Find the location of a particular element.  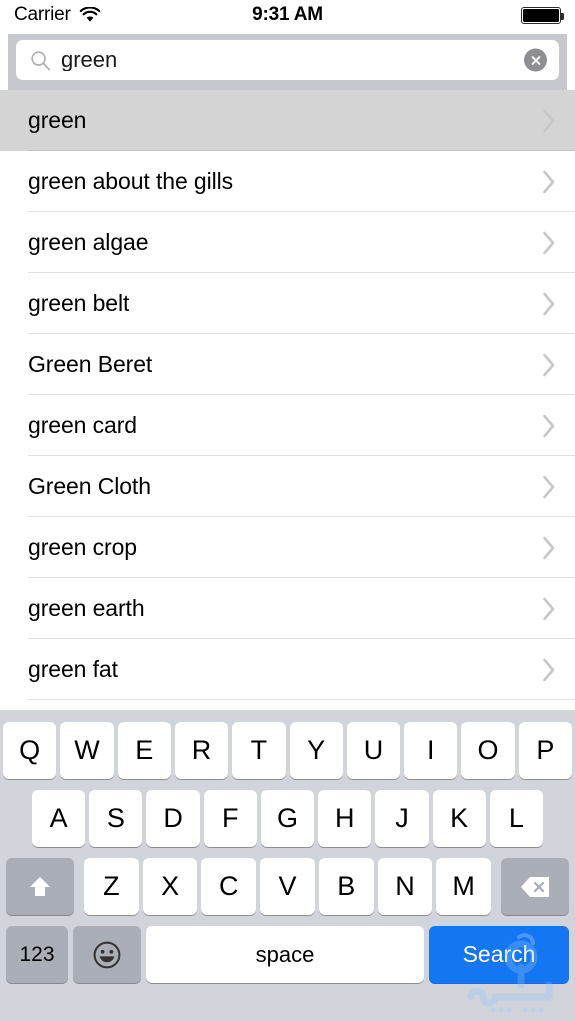

keyboard-row-3: ZXCVBNM is located at coordinates (287, 881).